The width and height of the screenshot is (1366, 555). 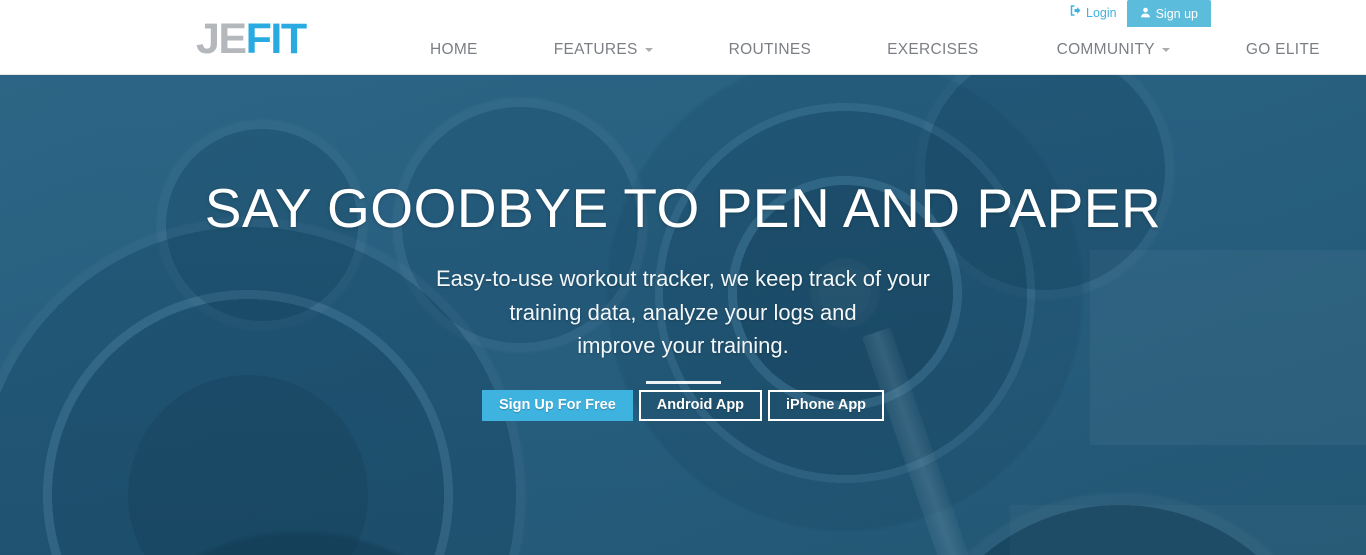 What do you see at coordinates (1176, 13) in the screenshot?
I see `signup-label: Sign up` at bounding box center [1176, 13].